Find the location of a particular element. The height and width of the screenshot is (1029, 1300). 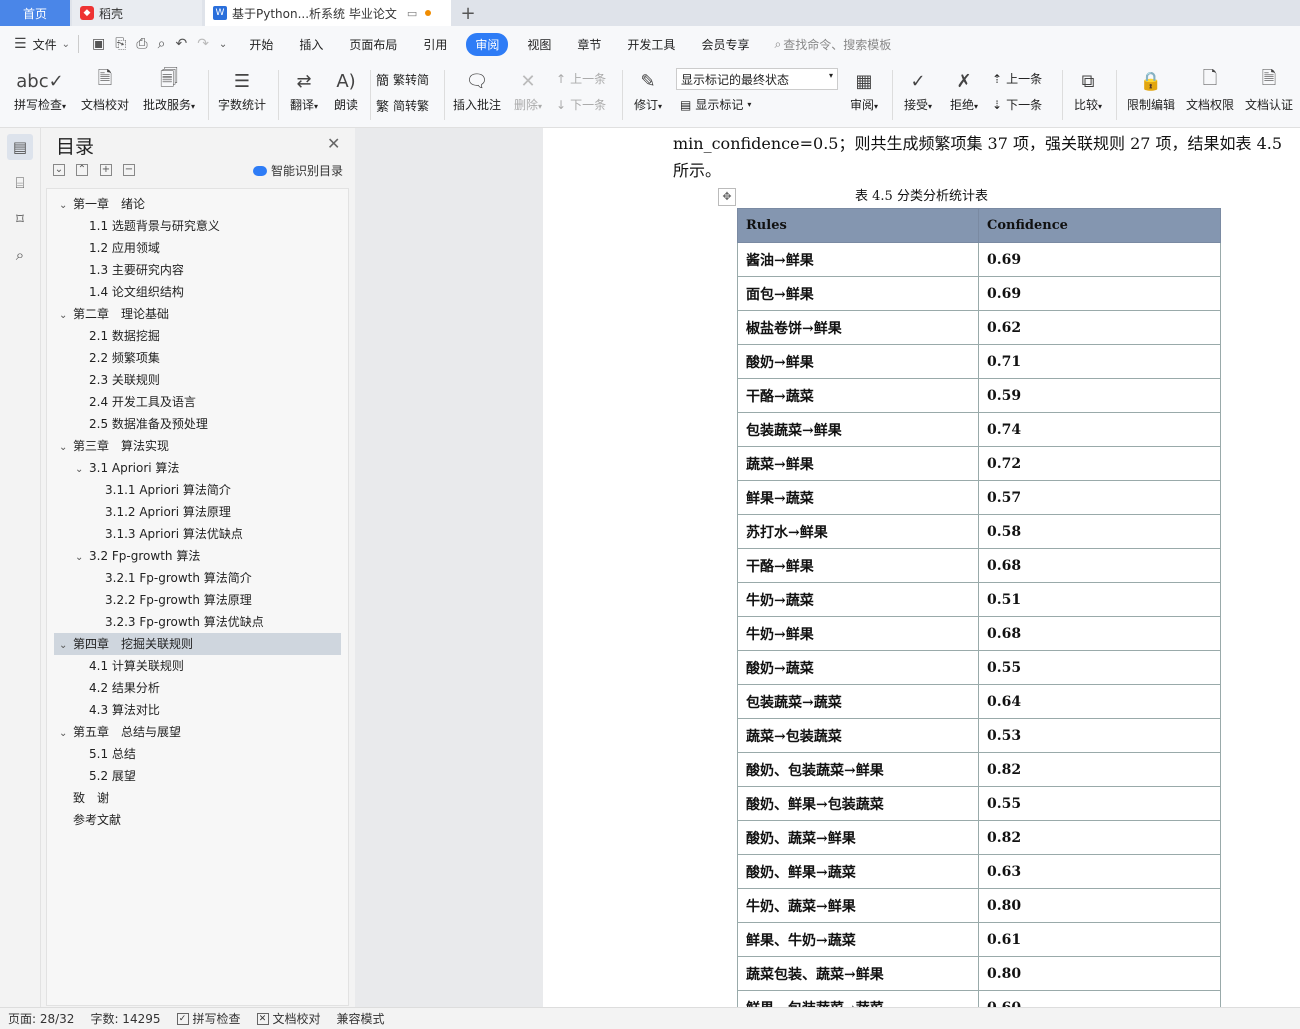

menu-item-6: 章节 is located at coordinates (589, 44).